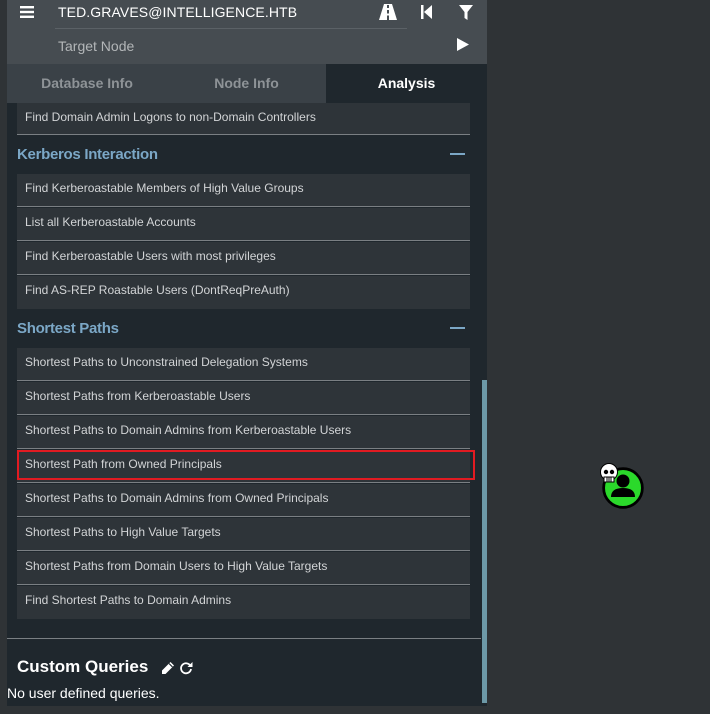 This screenshot has height=714, width=710. I want to click on custom-queries-actions, so click(178, 668).